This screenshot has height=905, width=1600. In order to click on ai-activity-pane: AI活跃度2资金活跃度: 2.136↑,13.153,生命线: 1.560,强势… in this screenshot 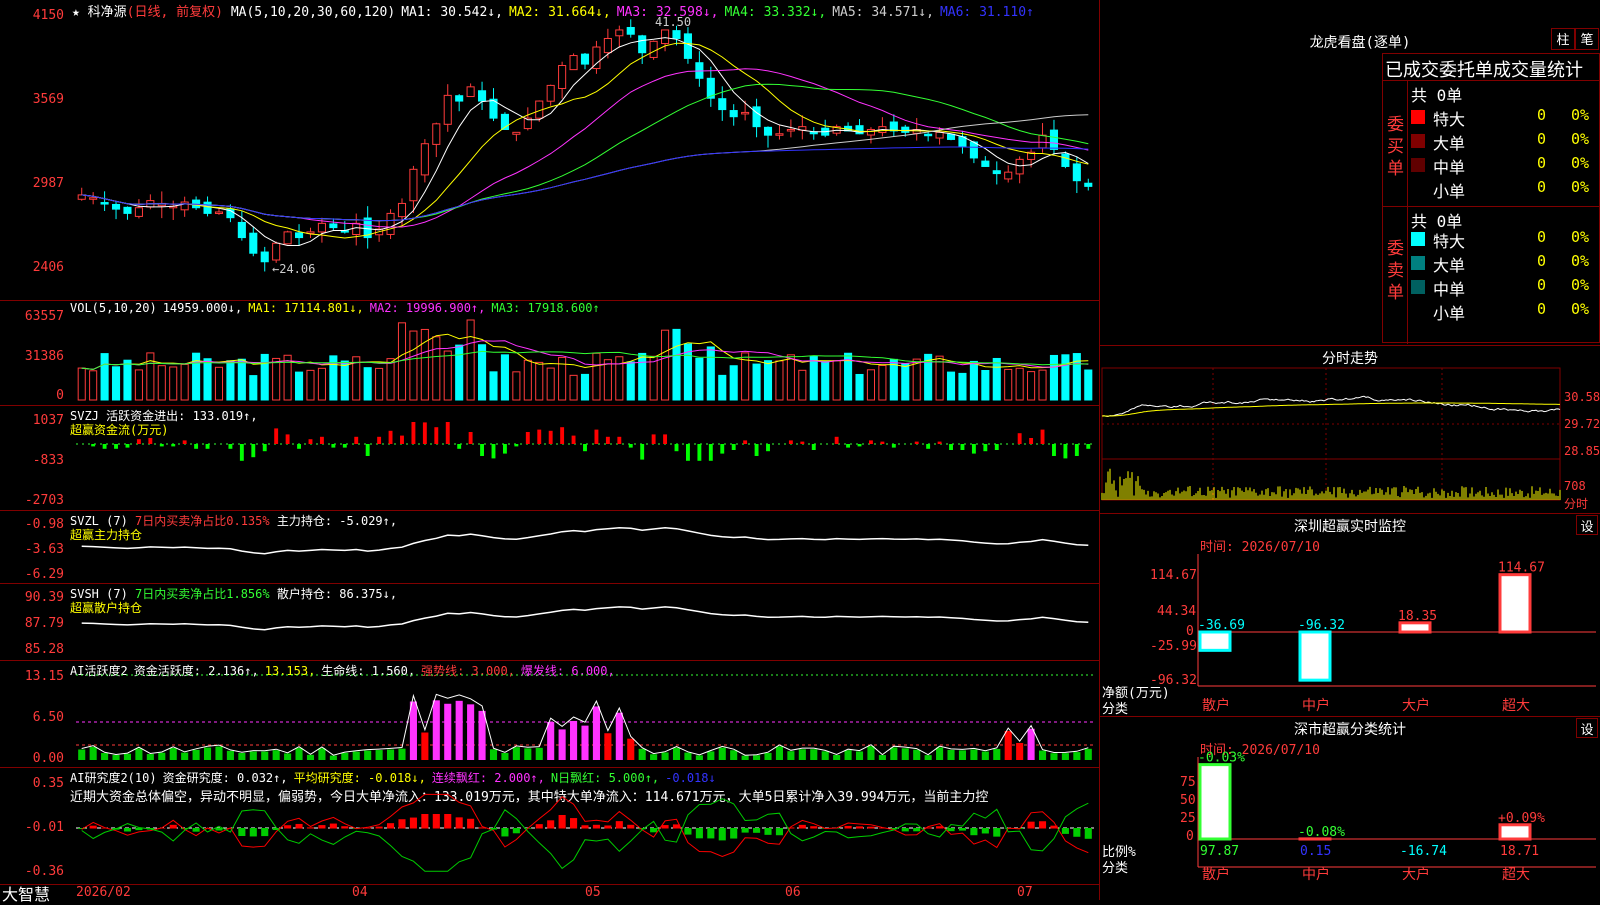, I will do `click(550, 714)`.